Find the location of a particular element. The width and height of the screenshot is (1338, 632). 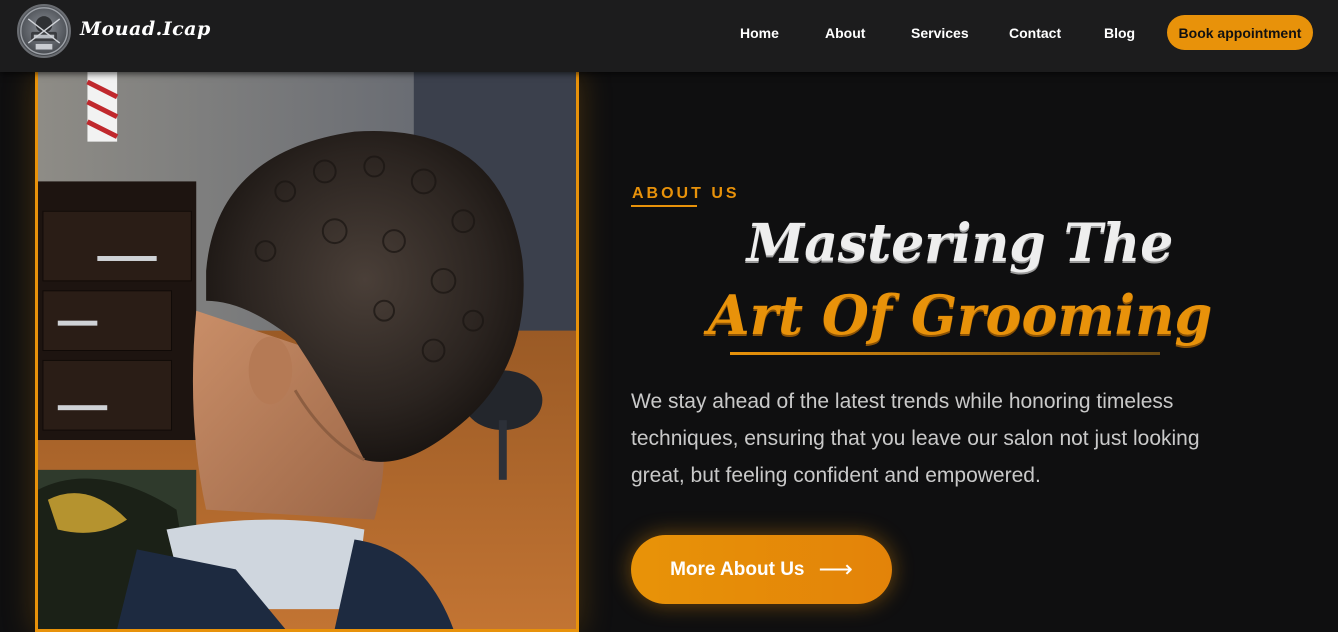

nav-services: Services is located at coordinates (940, 33).